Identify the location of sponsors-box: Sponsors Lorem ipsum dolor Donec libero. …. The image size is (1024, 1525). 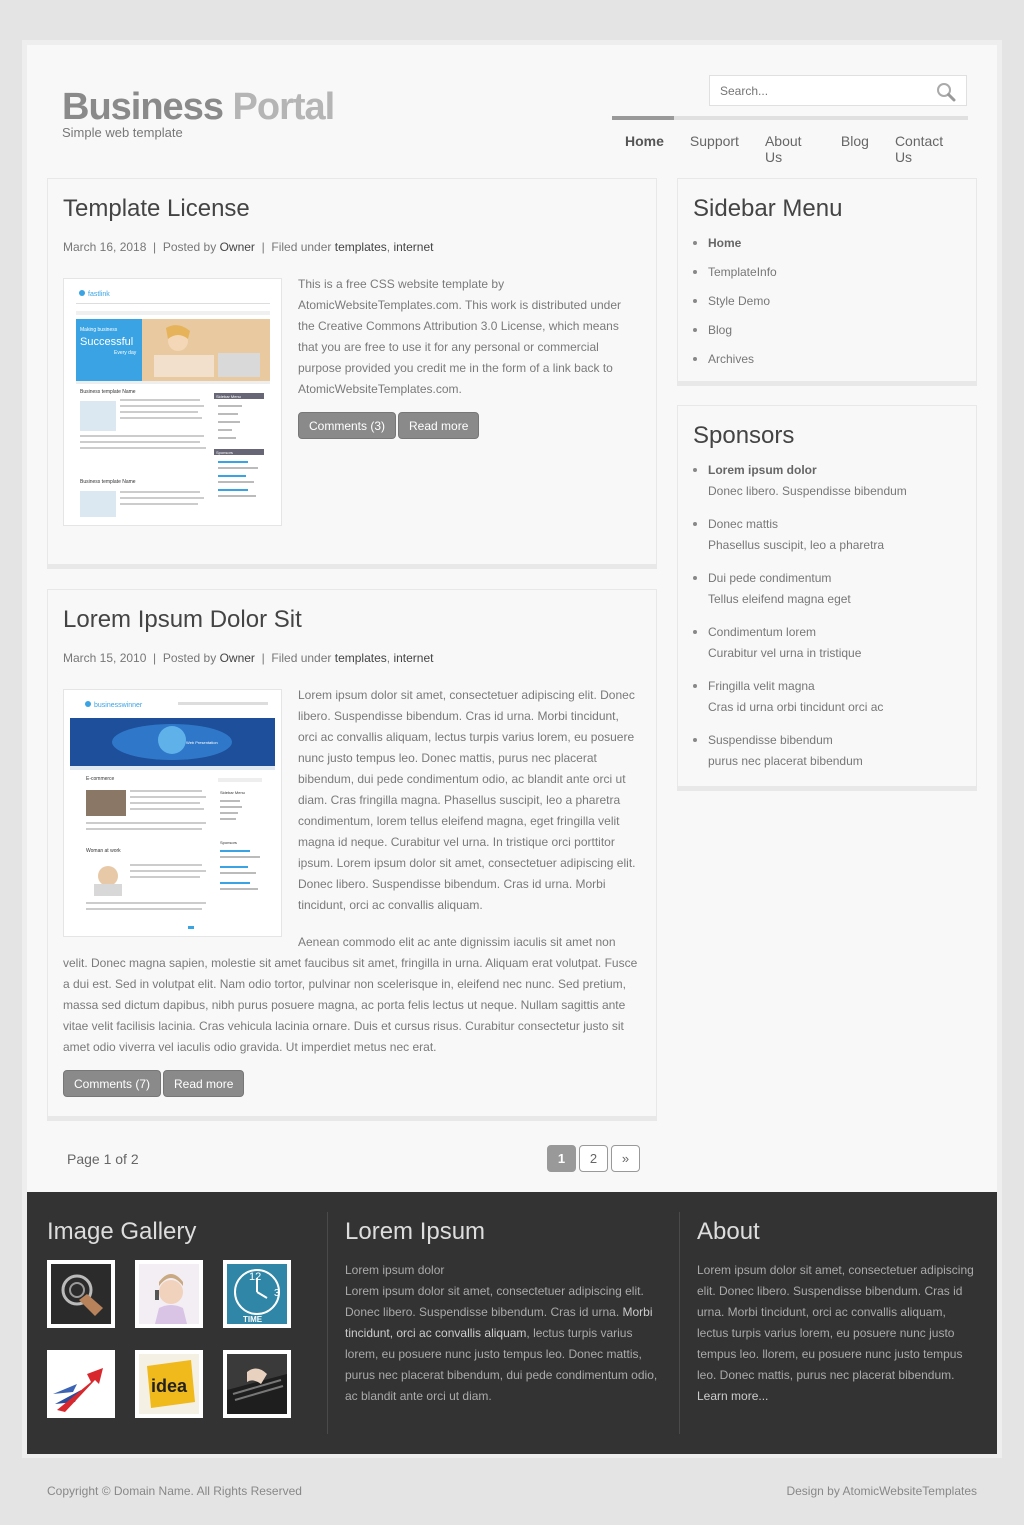
(827, 598).